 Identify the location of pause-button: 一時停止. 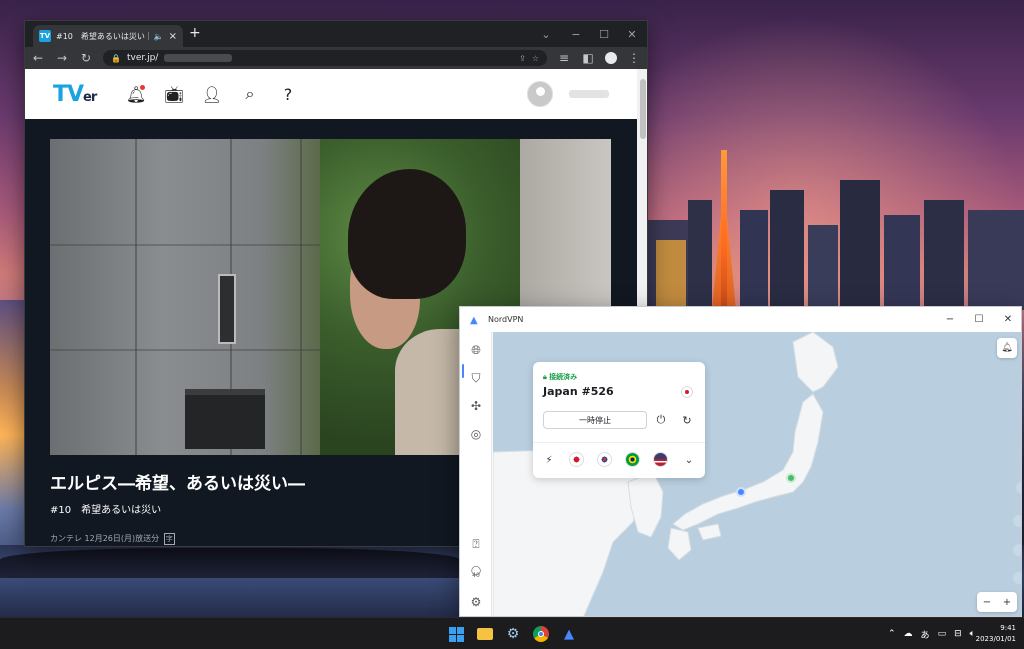
(595, 420).